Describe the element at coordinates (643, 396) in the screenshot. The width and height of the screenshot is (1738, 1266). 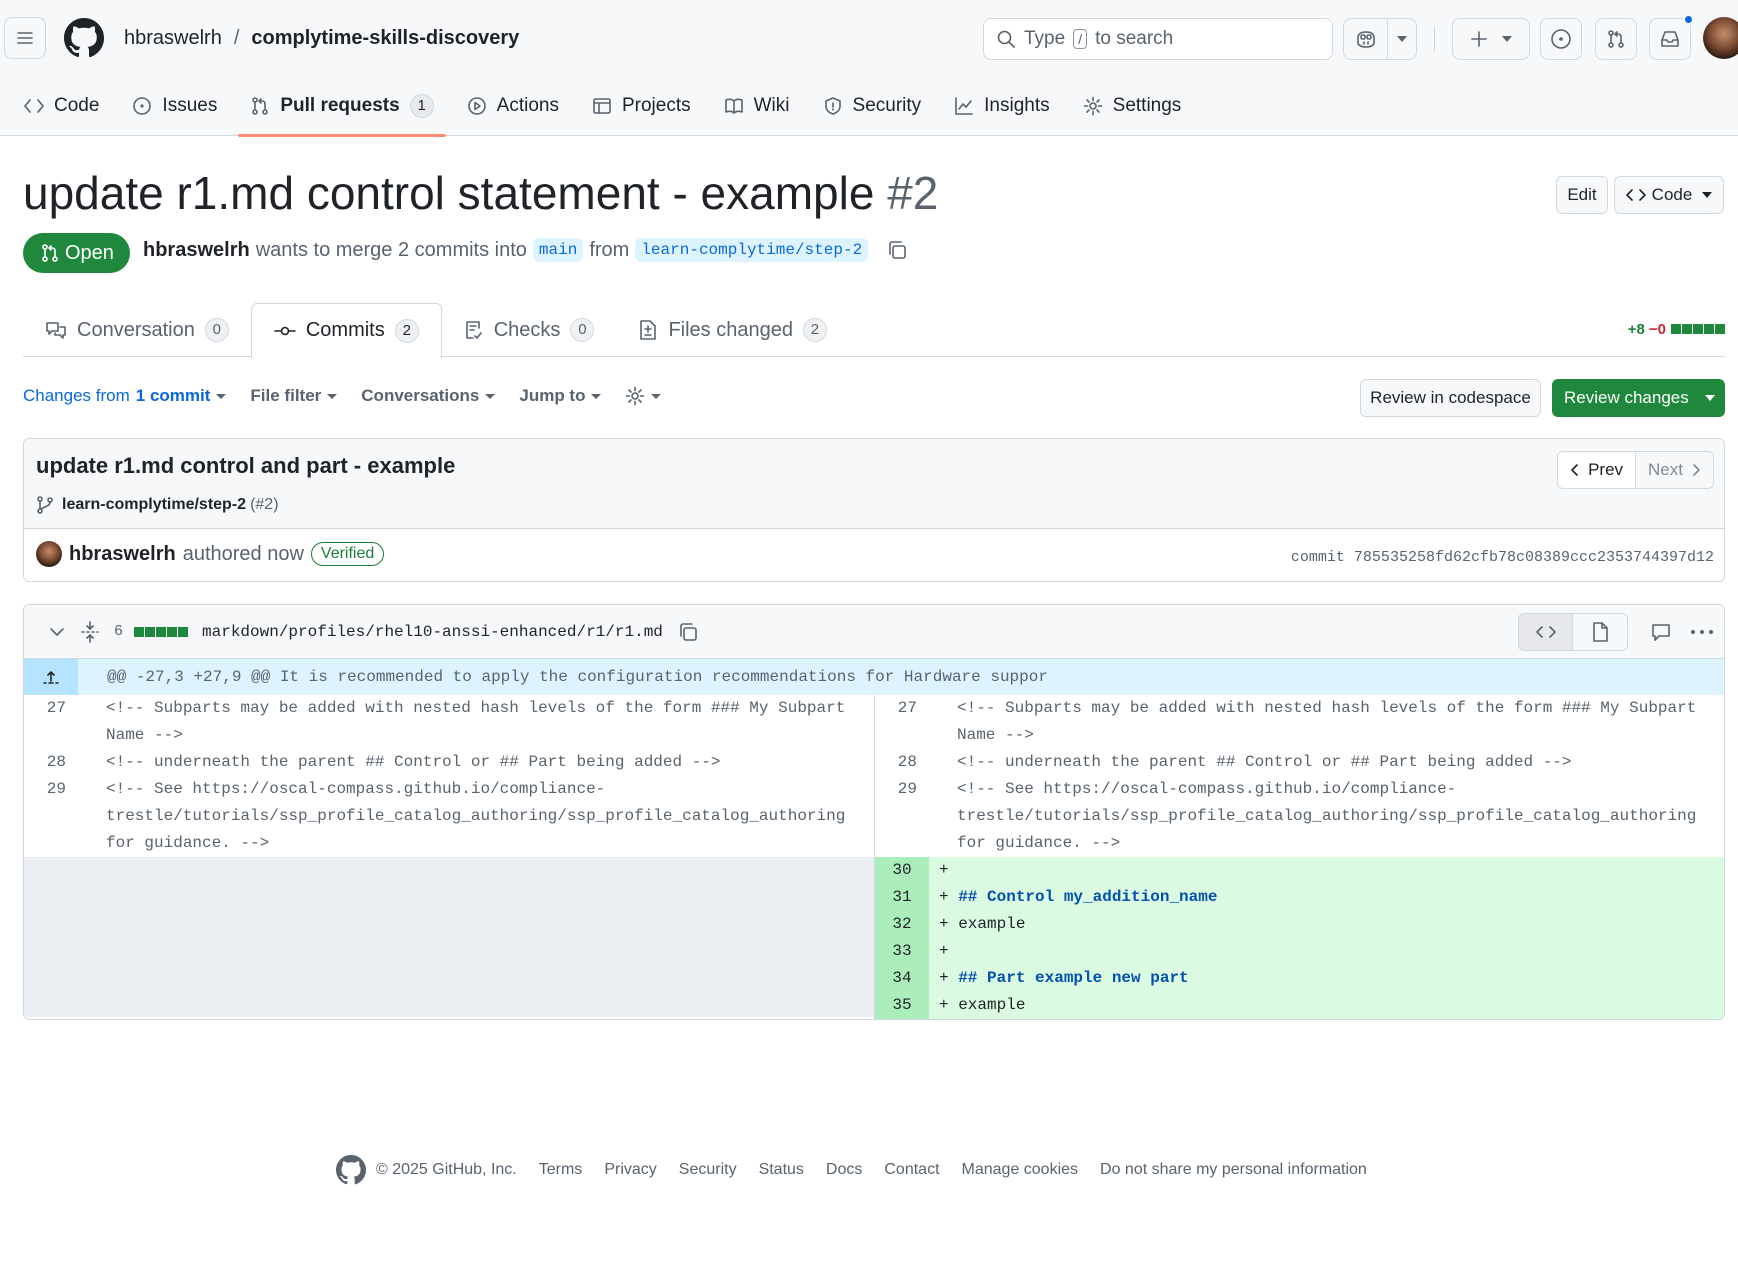
I see `diff-settings-dropdown` at that location.